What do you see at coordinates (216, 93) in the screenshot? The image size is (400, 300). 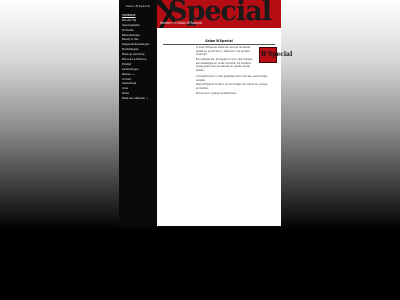 I see `closing-paragraph: Wij kunnen u graag verwelkomen!` at bounding box center [216, 93].